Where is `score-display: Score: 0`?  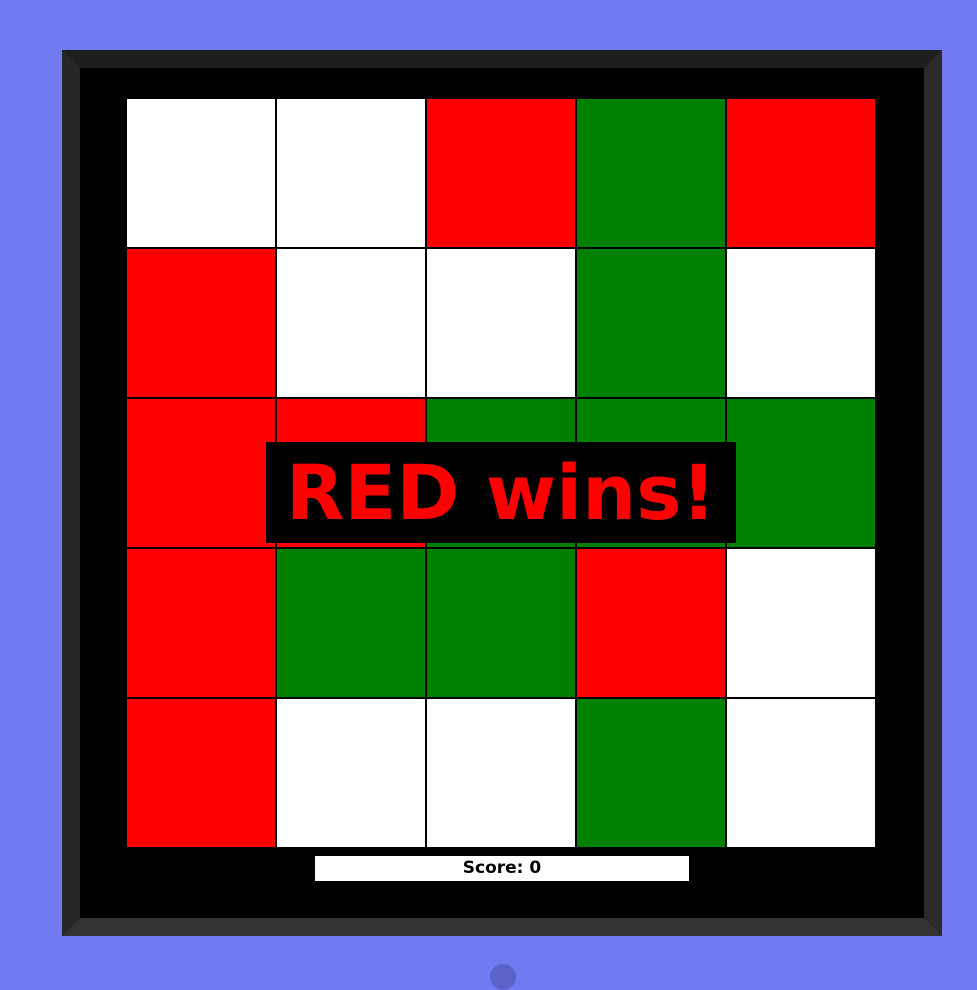
score-display: Score: 0 is located at coordinates (502, 868).